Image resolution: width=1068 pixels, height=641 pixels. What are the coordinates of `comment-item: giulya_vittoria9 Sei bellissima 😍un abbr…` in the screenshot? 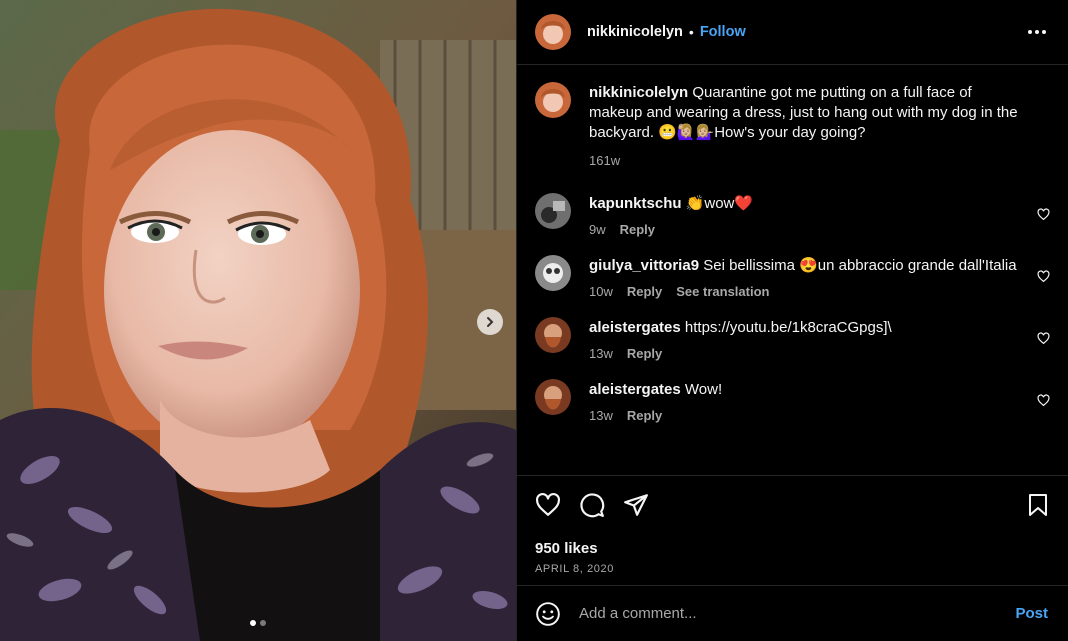 It's located at (793, 277).